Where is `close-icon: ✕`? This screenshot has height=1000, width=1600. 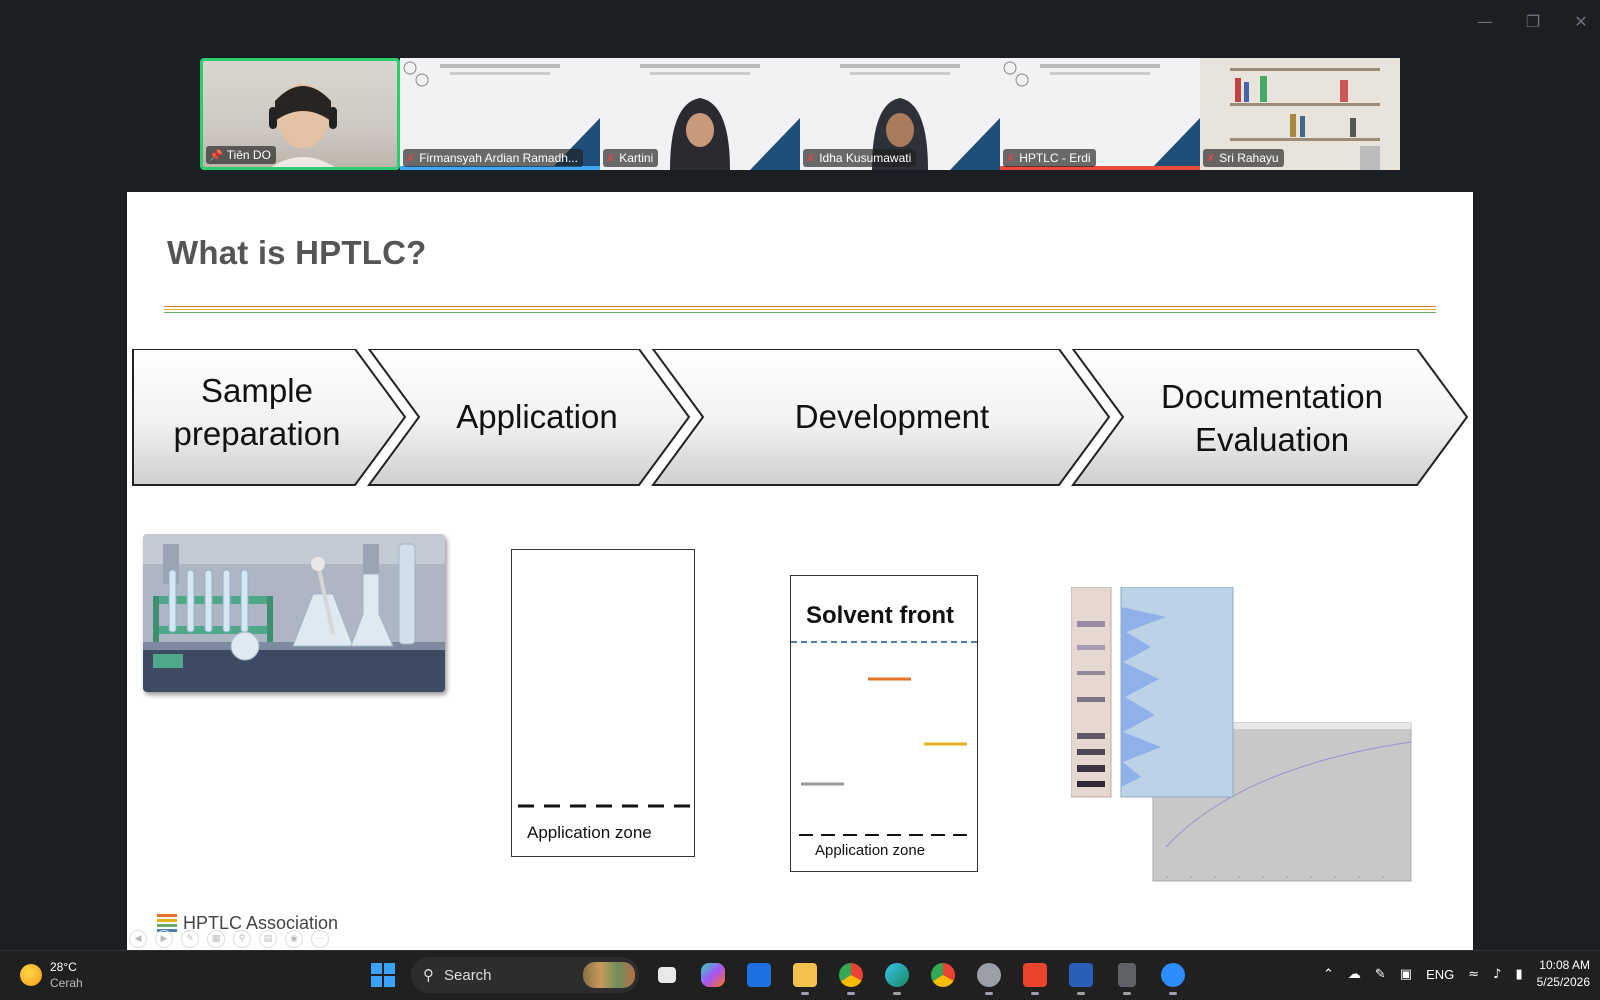 close-icon: ✕ is located at coordinates (1581, 21).